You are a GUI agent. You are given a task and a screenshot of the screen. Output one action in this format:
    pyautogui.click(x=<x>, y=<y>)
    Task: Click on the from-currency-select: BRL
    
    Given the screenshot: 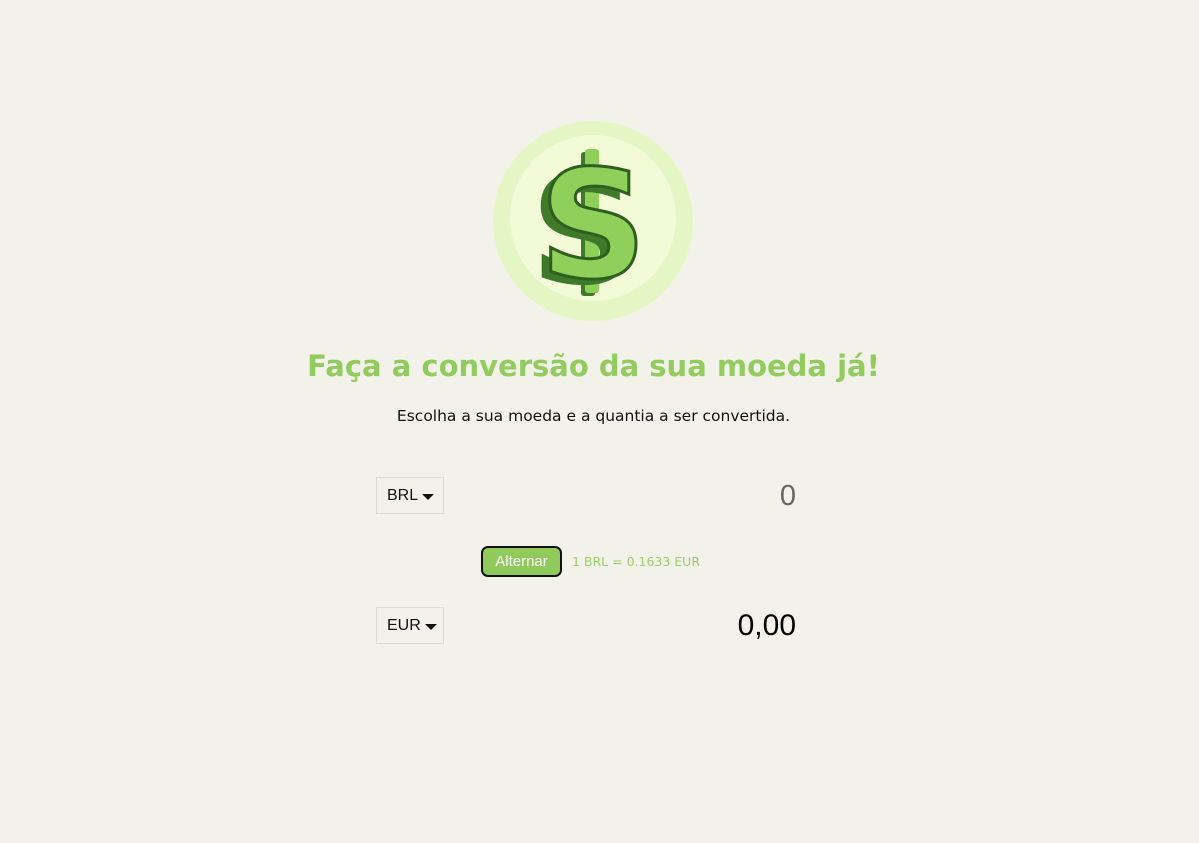 What is the action you would take?
    pyautogui.click(x=410, y=495)
    